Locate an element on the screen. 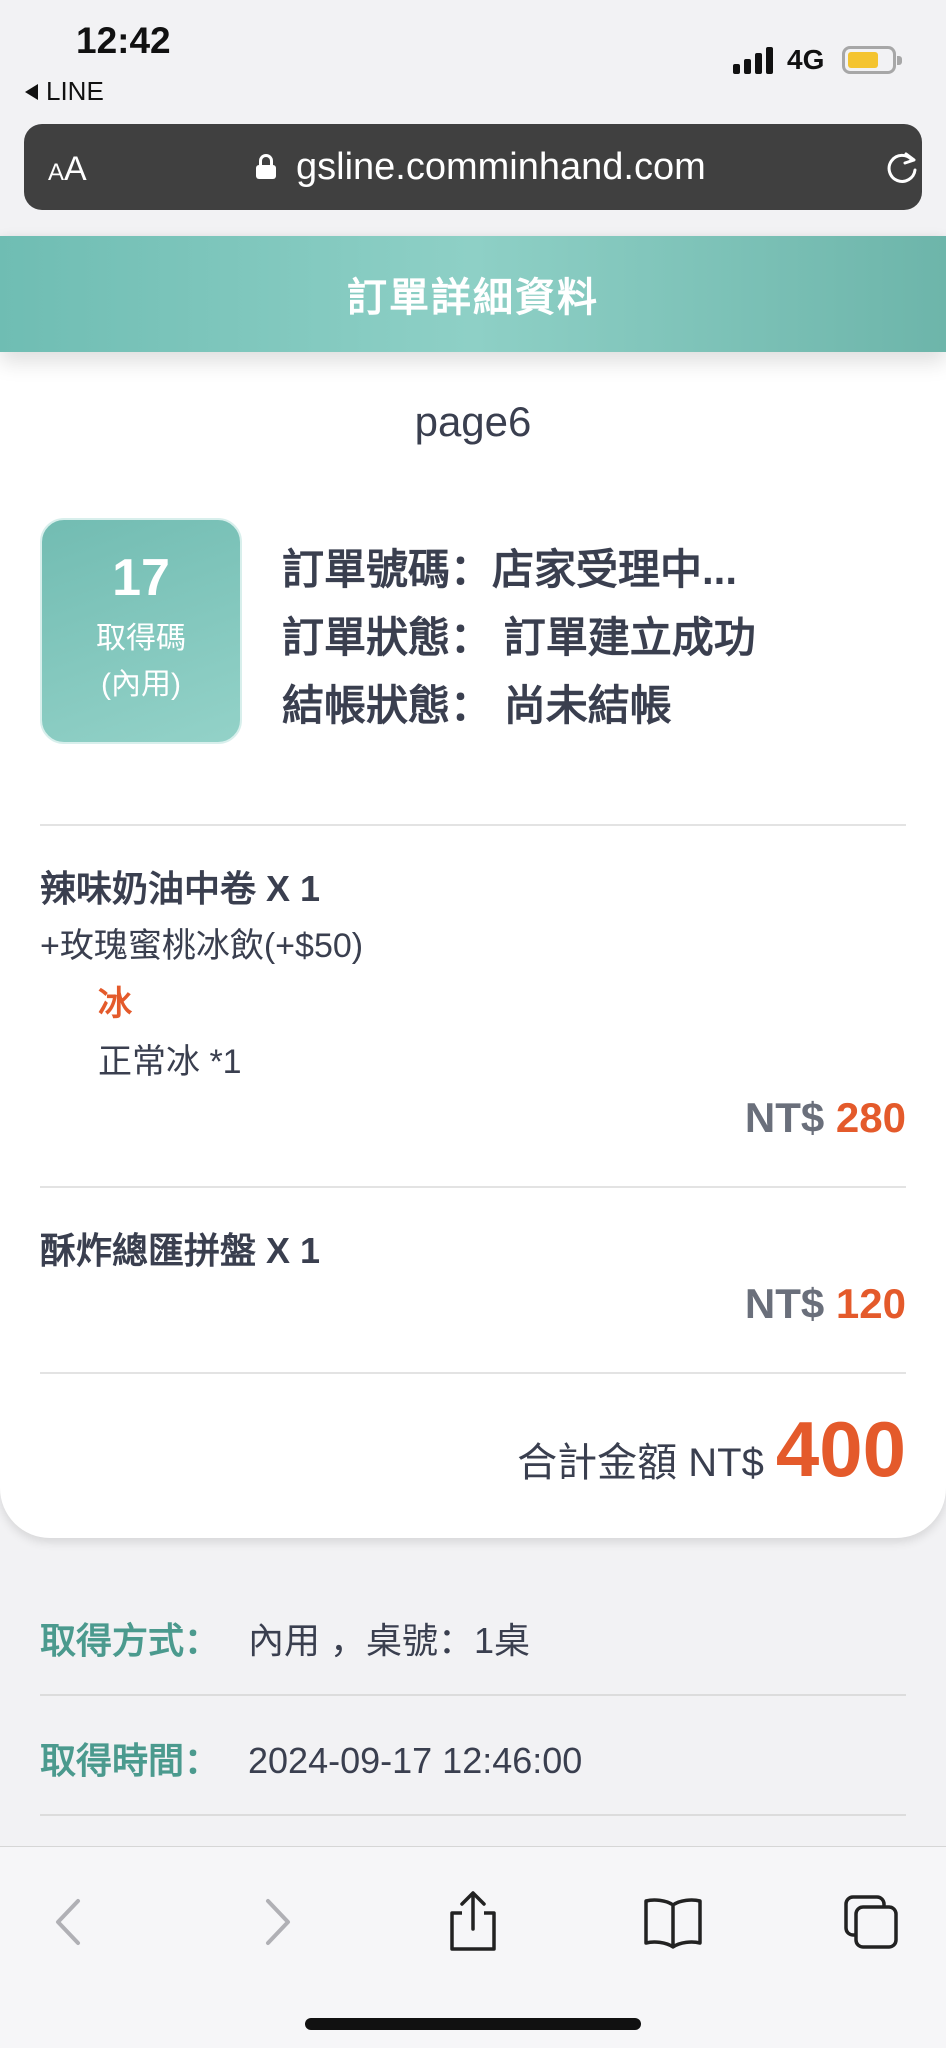 The width and height of the screenshot is (946, 2048). status-bar: 12:42 LINE 4G is located at coordinates (473, 59).